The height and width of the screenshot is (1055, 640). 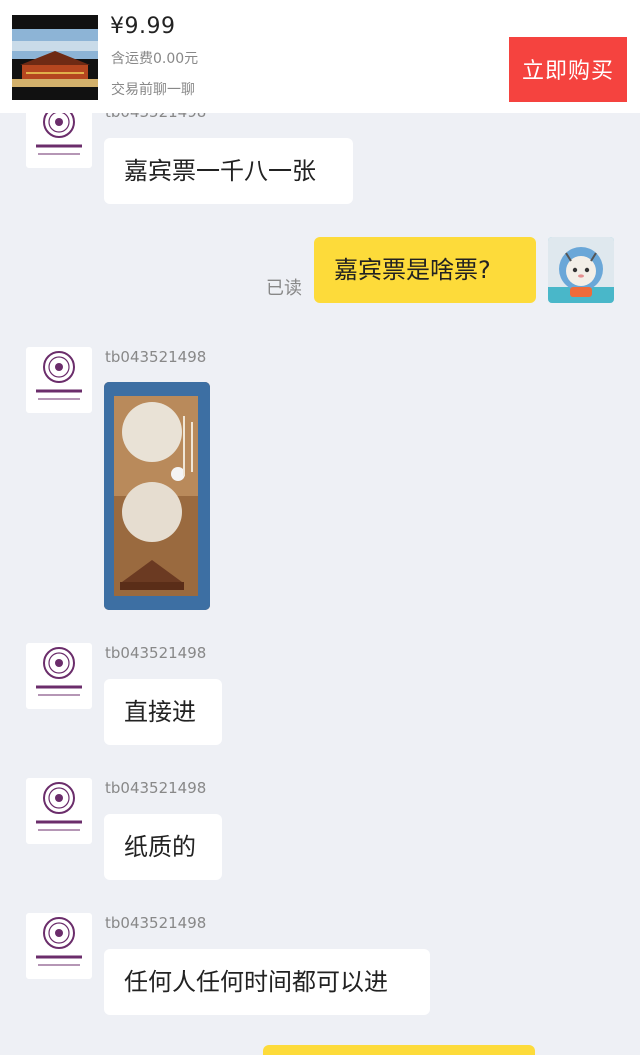 What do you see at coordinates (256, 982) in the screenshot?
I see `message-text: 任何人任何时间都可以进` at bounding box center [256, 982].